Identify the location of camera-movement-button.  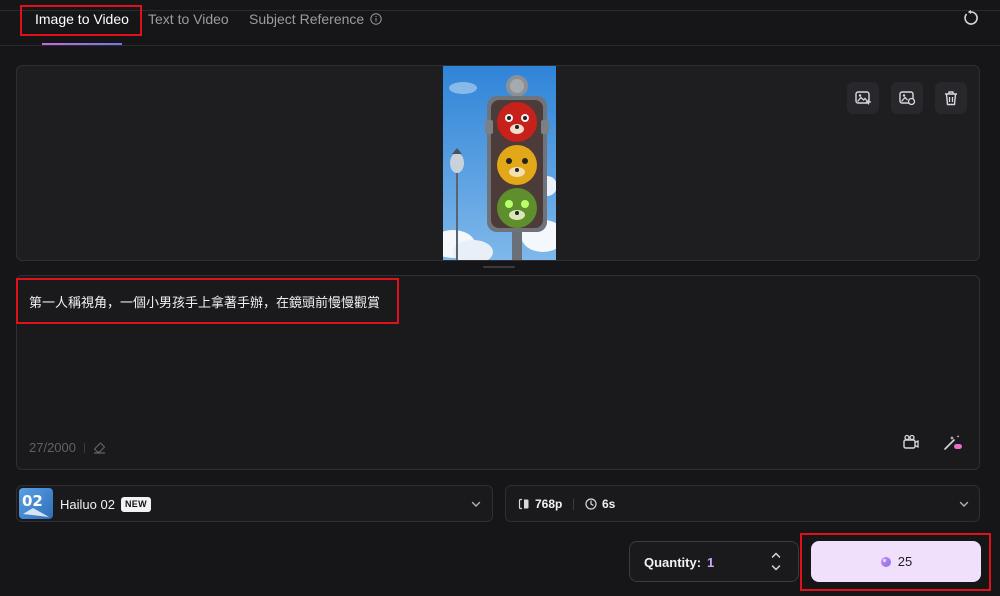
(911, 442).